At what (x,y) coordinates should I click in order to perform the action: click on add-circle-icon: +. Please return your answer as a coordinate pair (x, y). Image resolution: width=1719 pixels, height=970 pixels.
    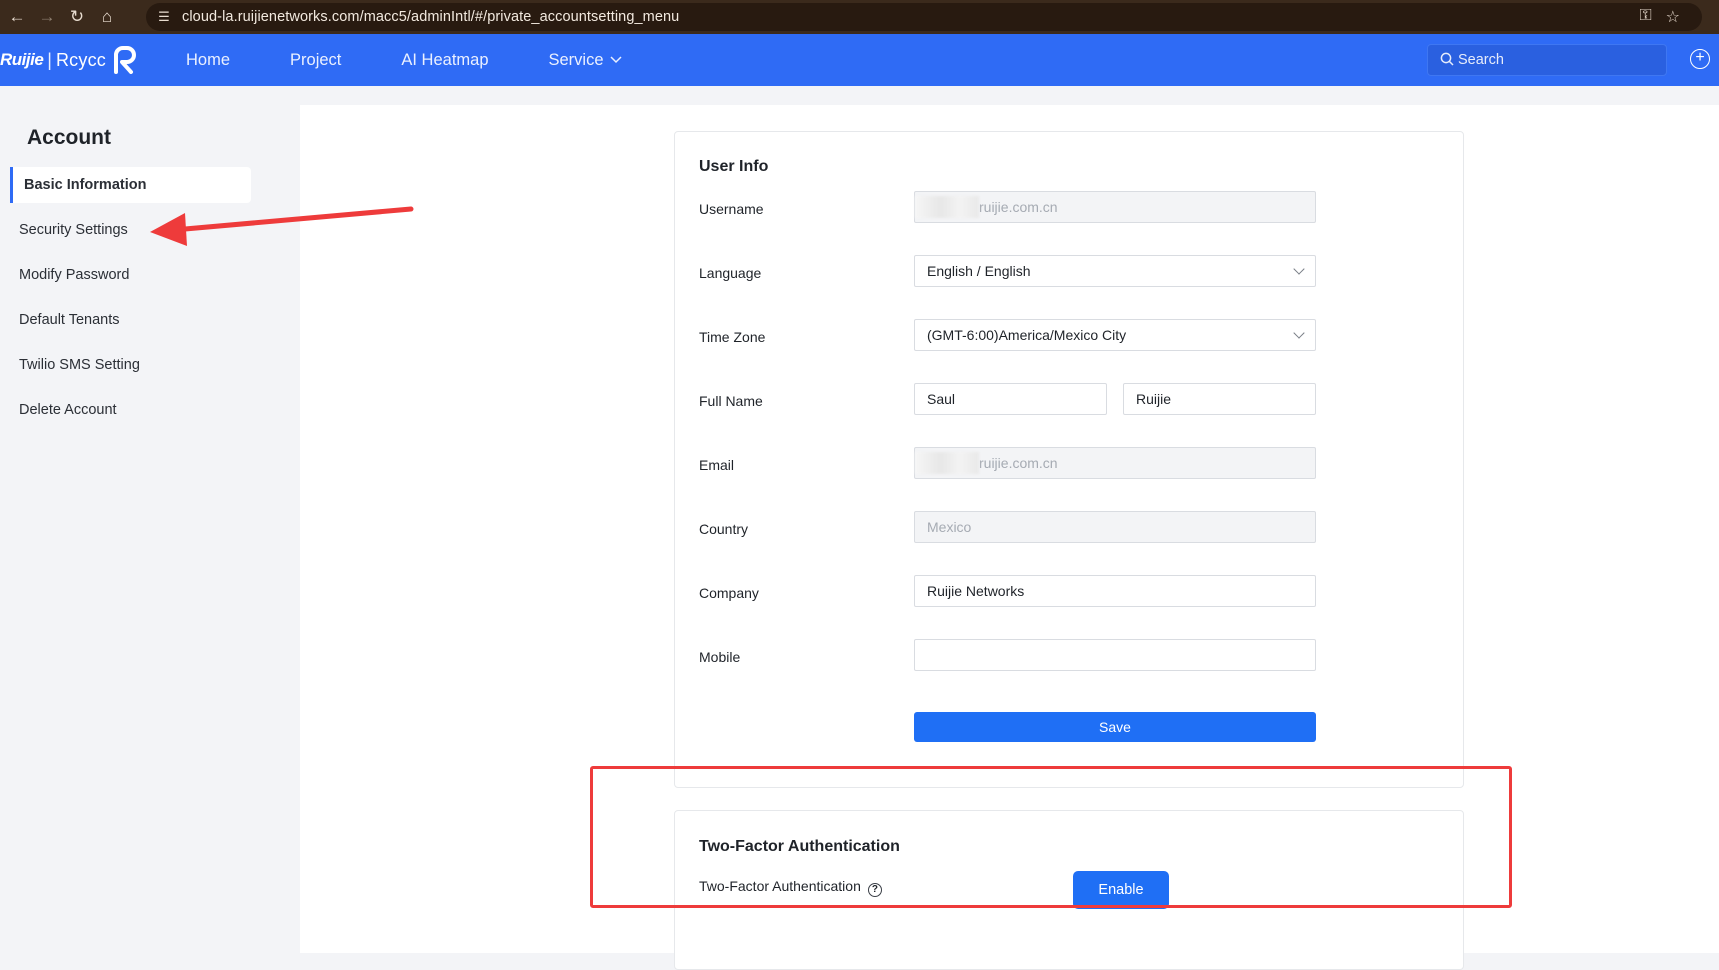
    Looking at the image, I should click on (1700, 59).